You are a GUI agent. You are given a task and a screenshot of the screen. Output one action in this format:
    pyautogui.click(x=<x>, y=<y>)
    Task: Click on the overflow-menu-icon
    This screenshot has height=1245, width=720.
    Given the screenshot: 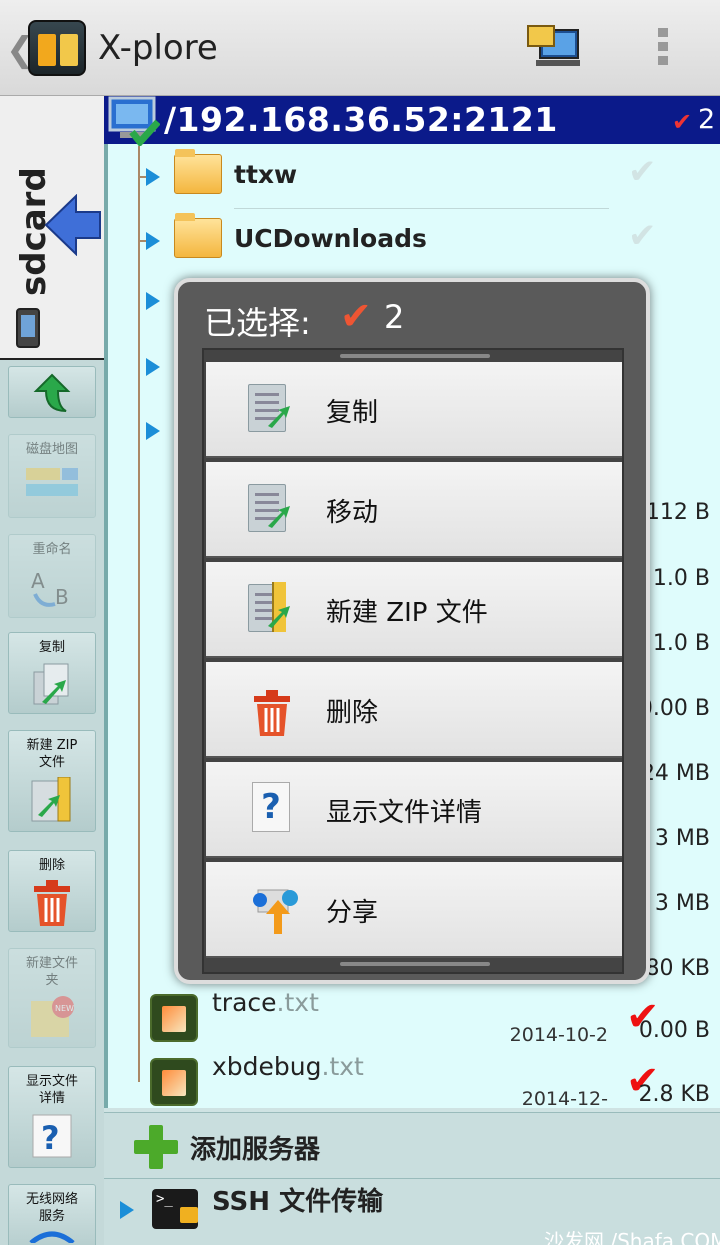 What is the action you would take?
    pyautogui.click(x=663, y=49)
    